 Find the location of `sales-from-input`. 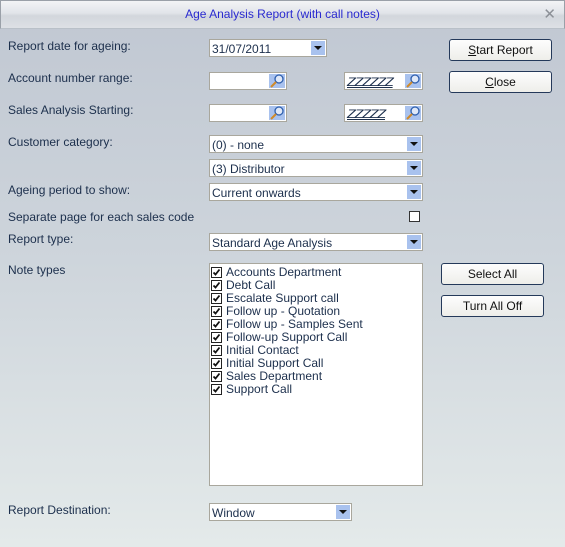

sales-from-input is located at coordinates (248, 113).